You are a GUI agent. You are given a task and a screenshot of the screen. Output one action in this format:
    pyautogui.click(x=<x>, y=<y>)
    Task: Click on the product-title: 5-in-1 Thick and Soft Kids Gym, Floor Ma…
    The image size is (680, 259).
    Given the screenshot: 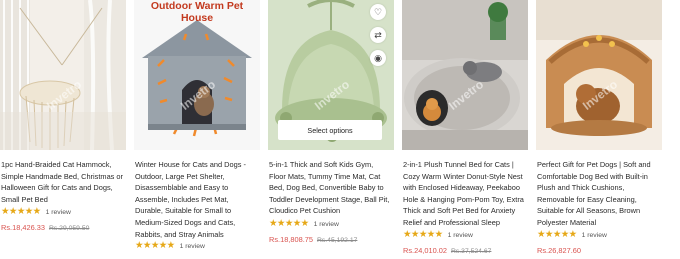 What is the action you would take?
    pyautogui.click(x=330, y=188)
    